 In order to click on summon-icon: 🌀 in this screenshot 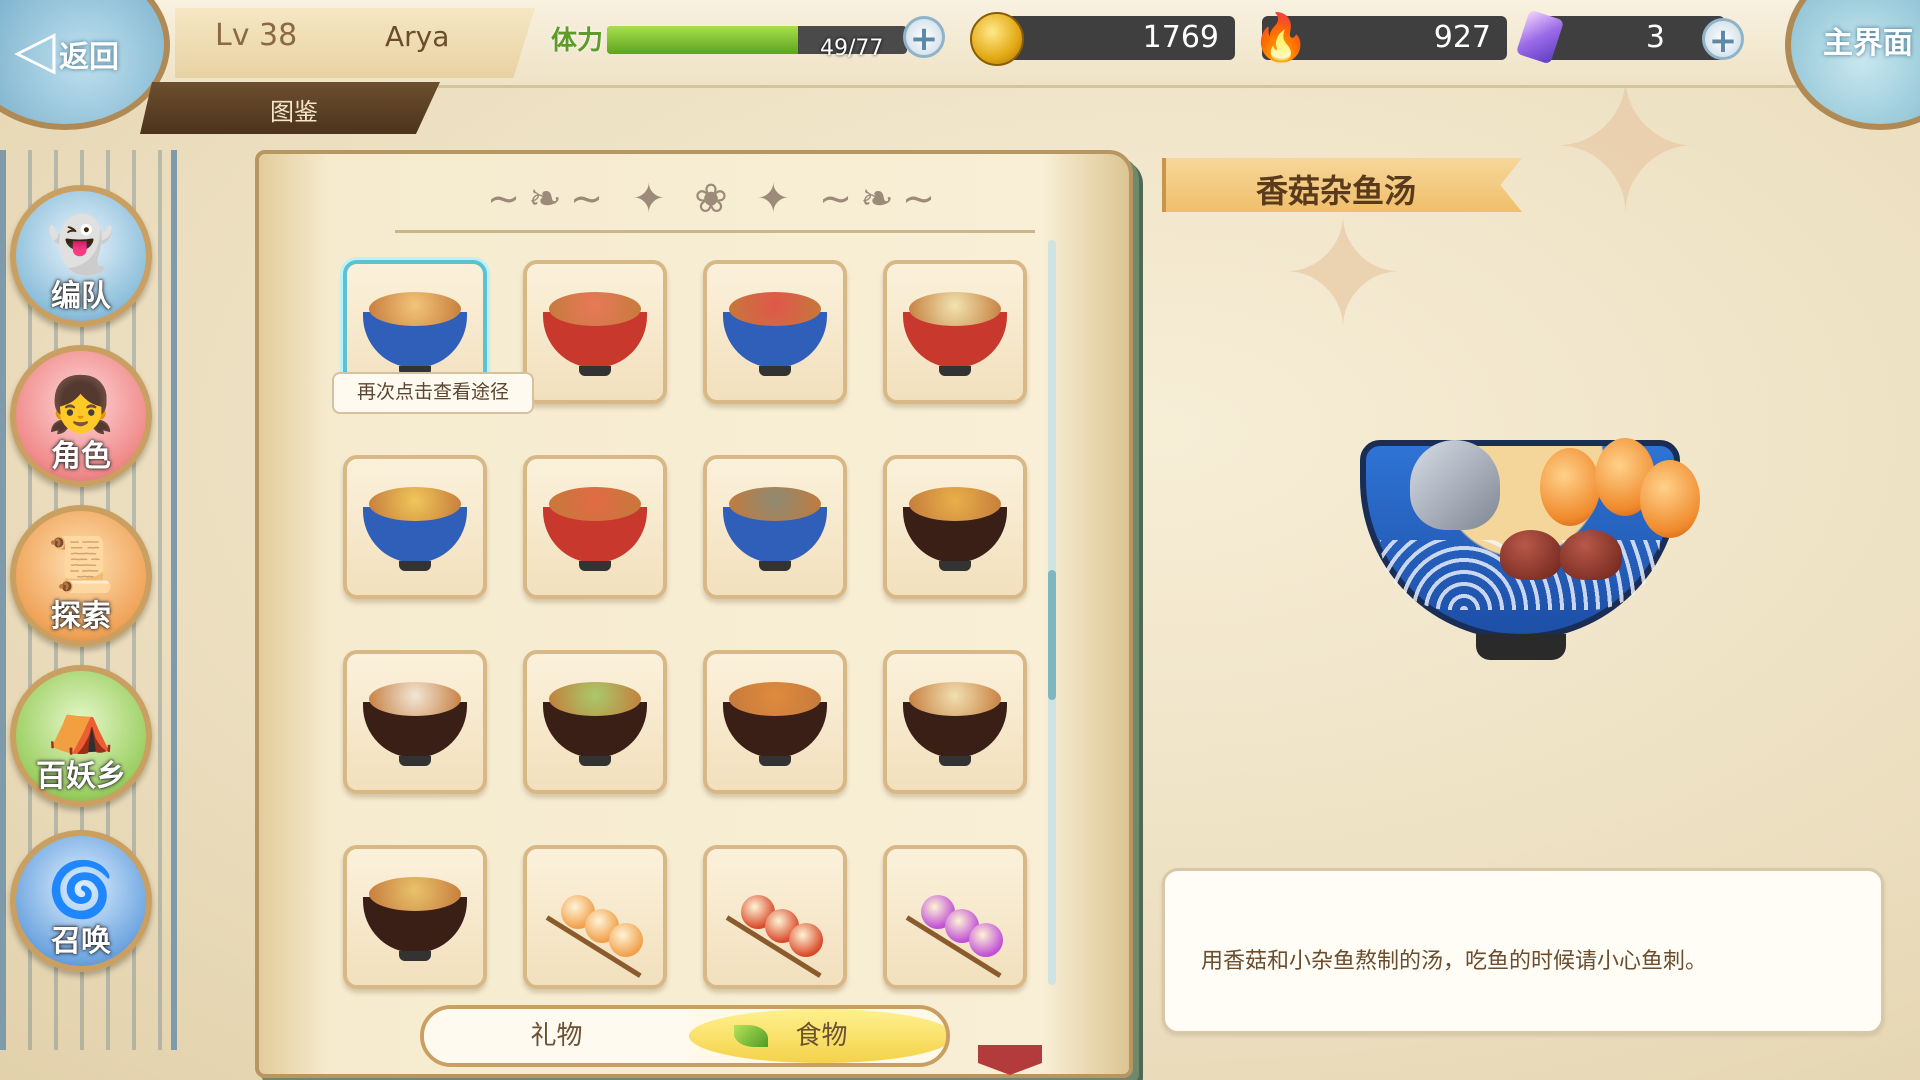, I will do `click(81, 889)`.